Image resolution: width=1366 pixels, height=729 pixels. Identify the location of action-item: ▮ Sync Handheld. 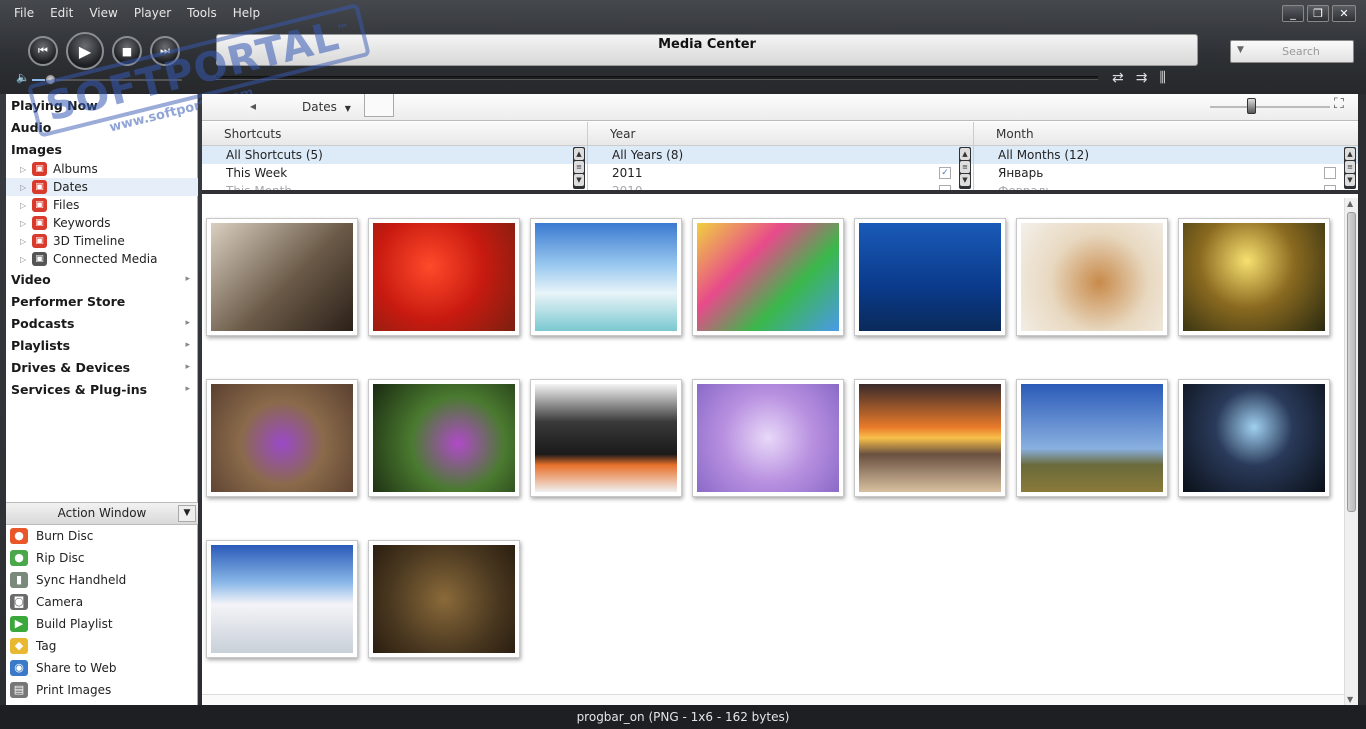
(102, 580).